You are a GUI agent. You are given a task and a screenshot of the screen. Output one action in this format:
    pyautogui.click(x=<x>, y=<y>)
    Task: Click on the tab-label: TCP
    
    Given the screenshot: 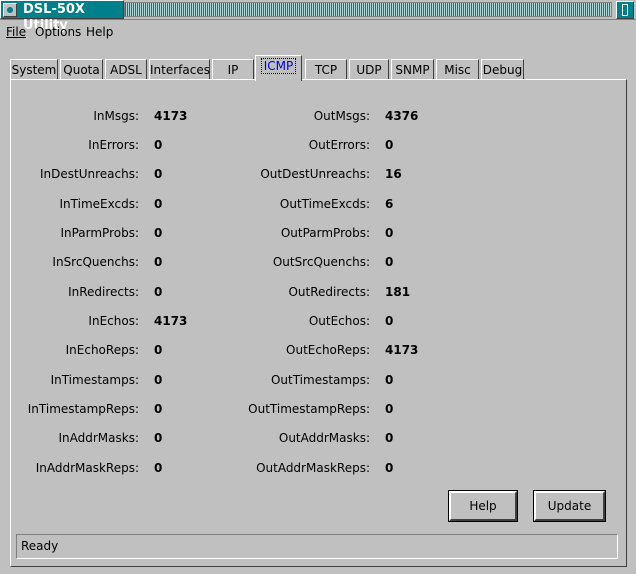 What is the action you would take?
    pyautogui.click(x=326, y=70)
    